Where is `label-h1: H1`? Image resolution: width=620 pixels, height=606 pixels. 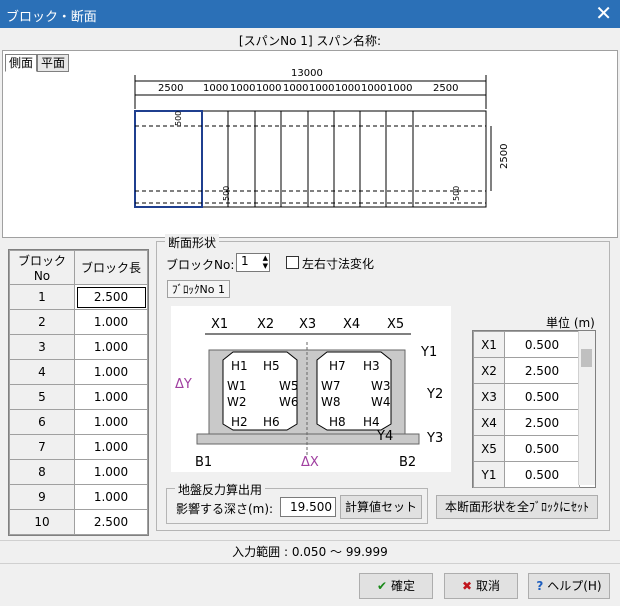 label-h1: H1 is located at coordinates (239, 366).